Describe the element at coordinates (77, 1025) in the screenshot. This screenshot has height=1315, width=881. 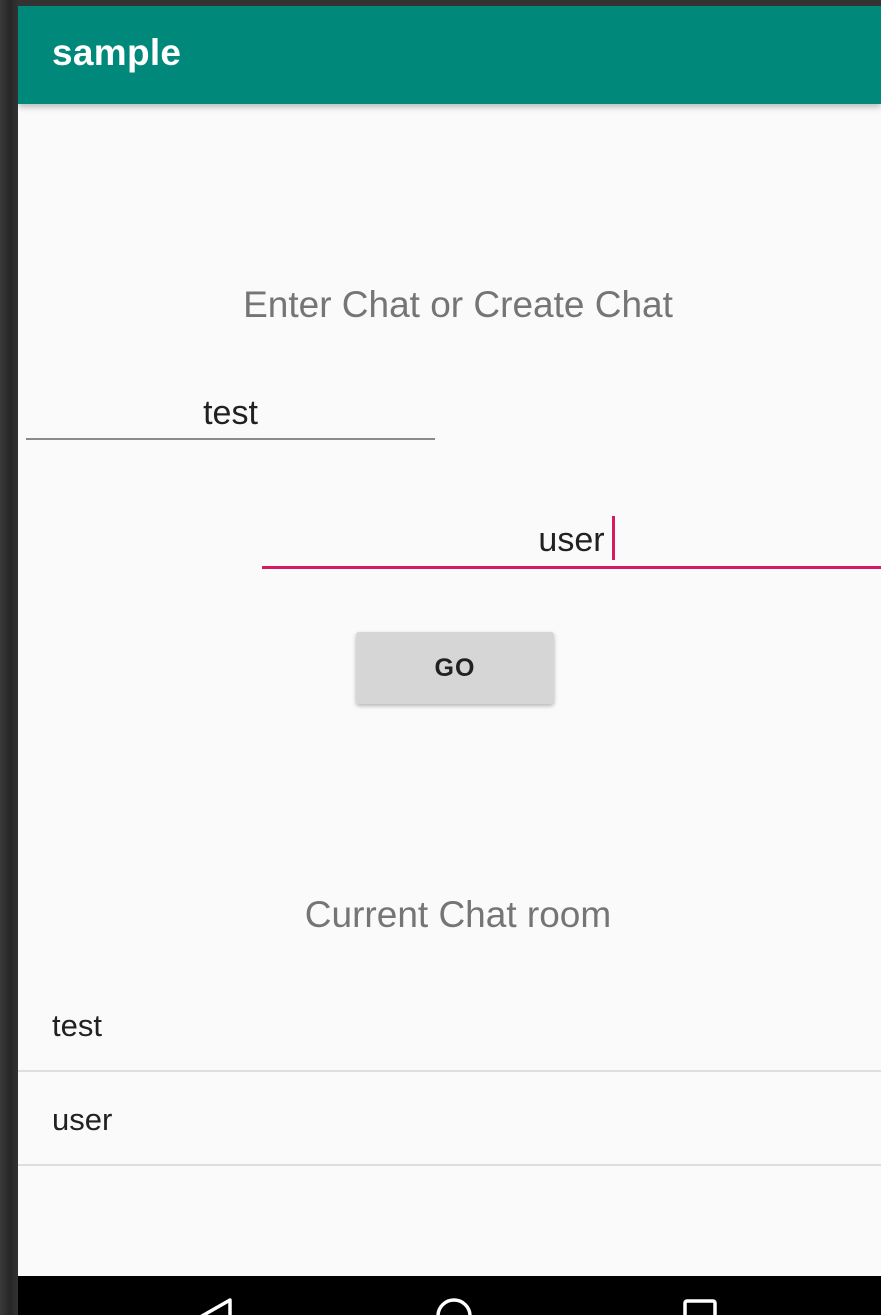
I see `list-item-label: test` at that location.